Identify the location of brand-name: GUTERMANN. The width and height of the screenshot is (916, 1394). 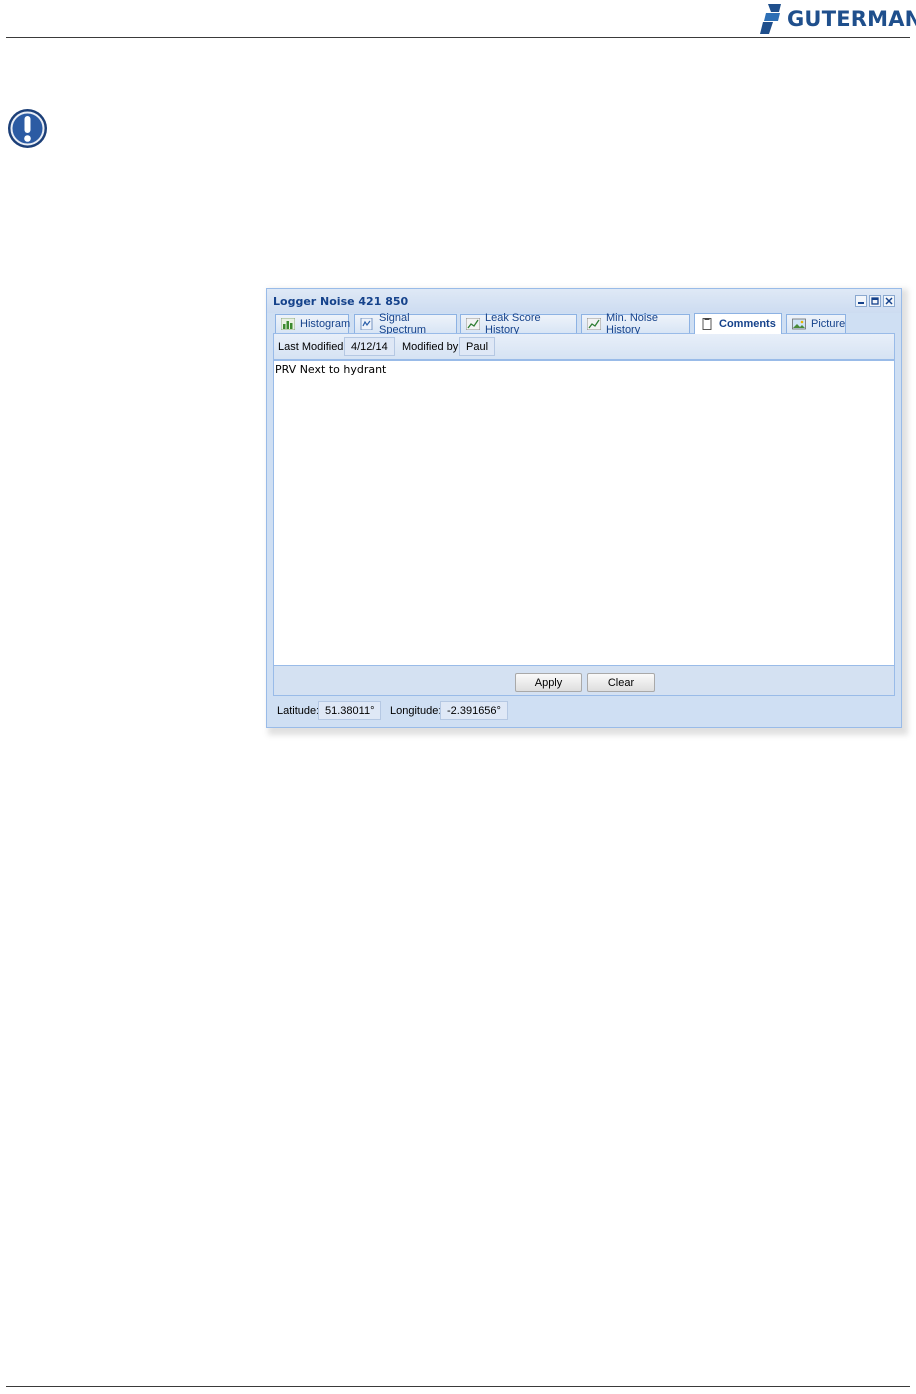
(851, 19).